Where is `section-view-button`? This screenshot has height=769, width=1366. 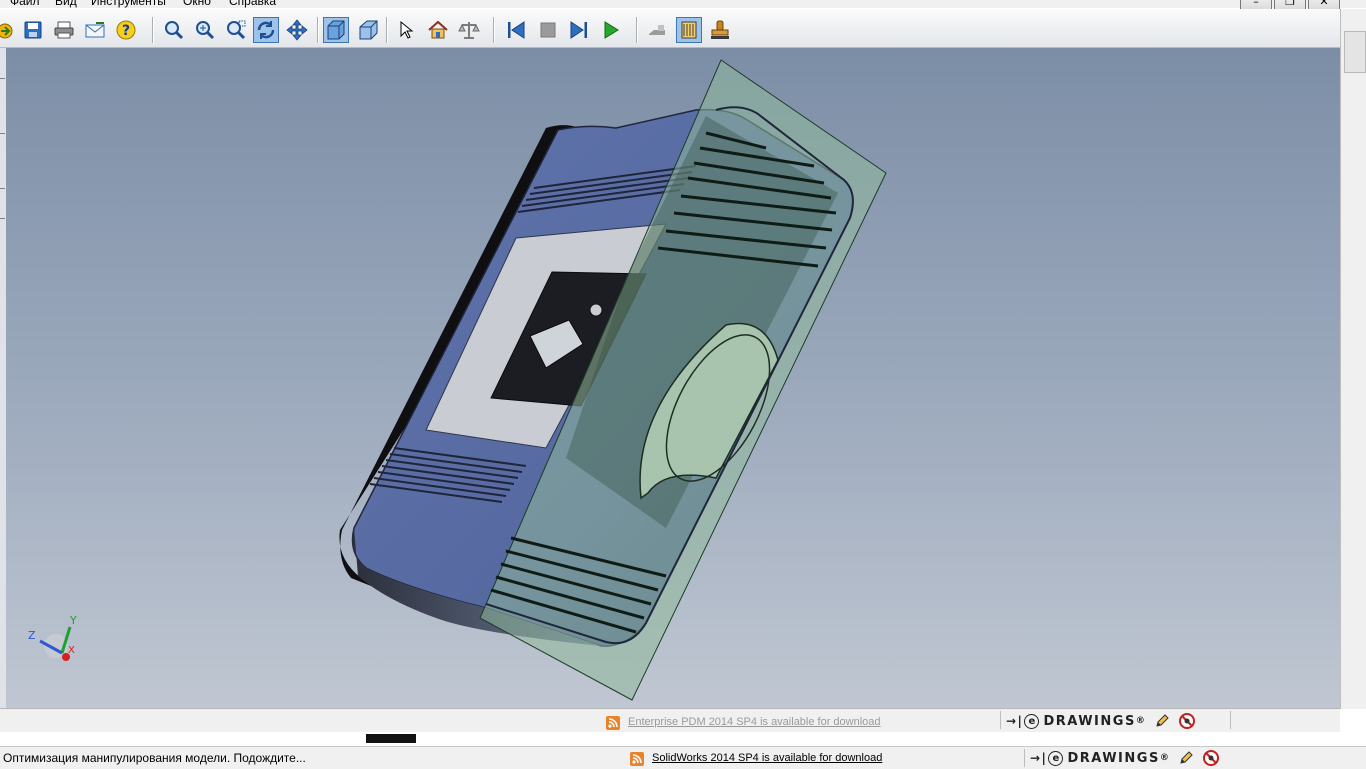
section-view-button is located at coordinates (689, 30).